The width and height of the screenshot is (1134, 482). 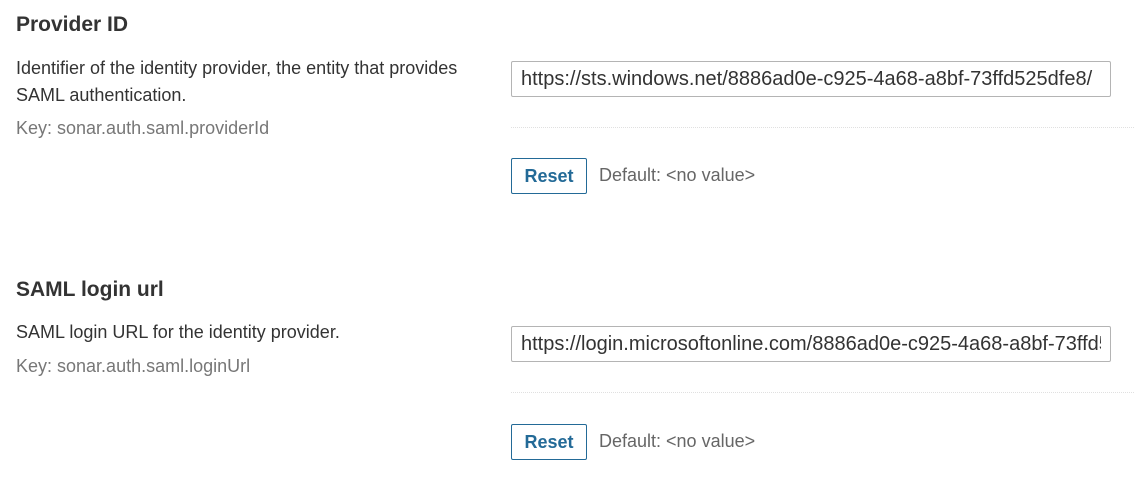 What do you see at coordinates (811, 344) in the screenshot?
I see `login-url-input` at bounding box center [811, 344].